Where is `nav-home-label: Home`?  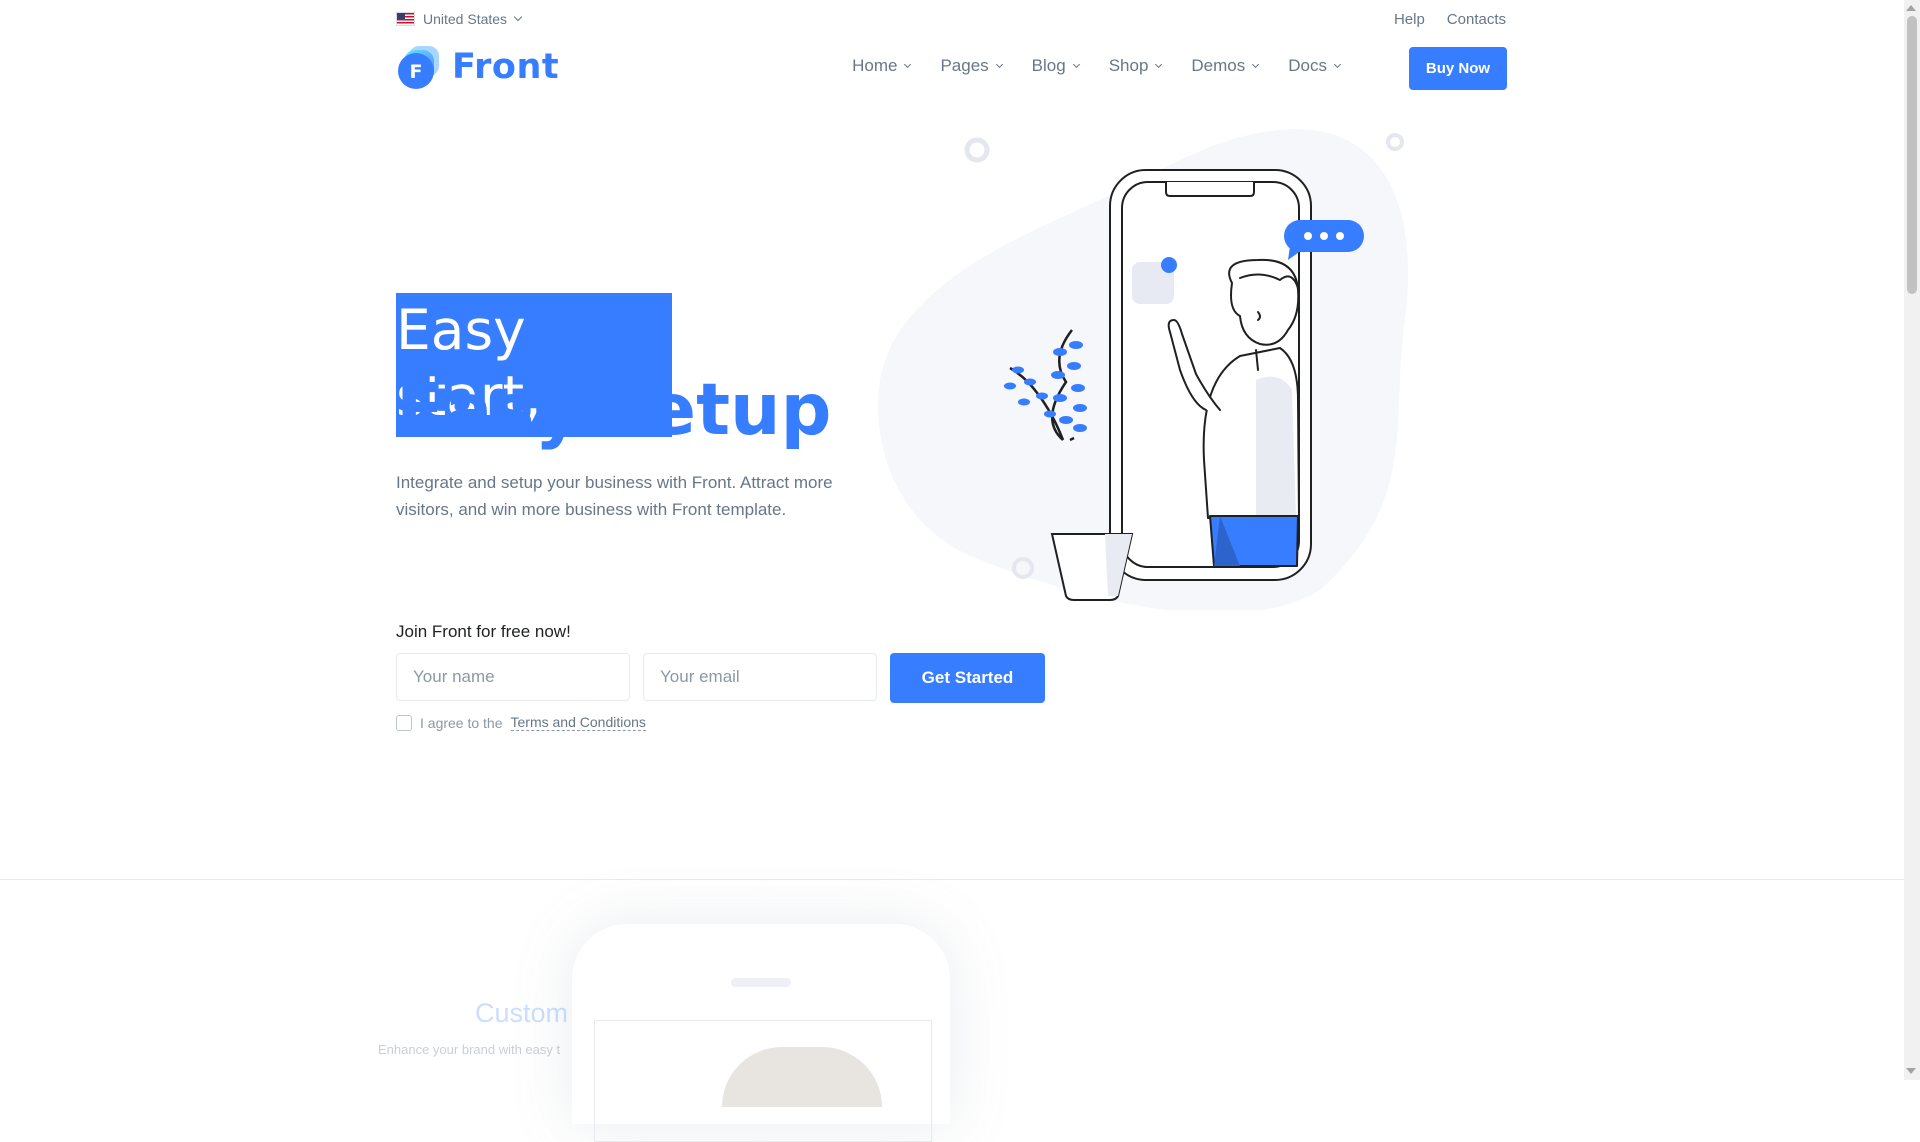 nav-home-label: Home is located at coordinates (875, 65).